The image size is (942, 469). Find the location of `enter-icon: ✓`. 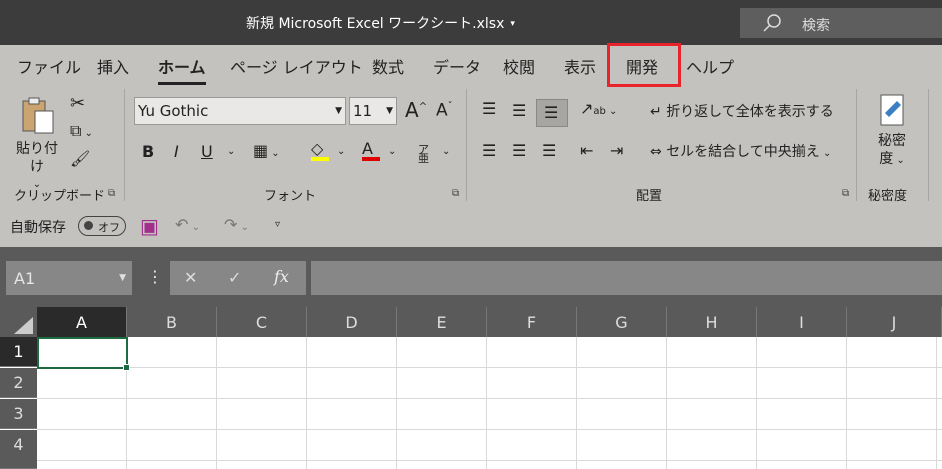

enter-icon: ✓ is located at coordinates (234, 278).